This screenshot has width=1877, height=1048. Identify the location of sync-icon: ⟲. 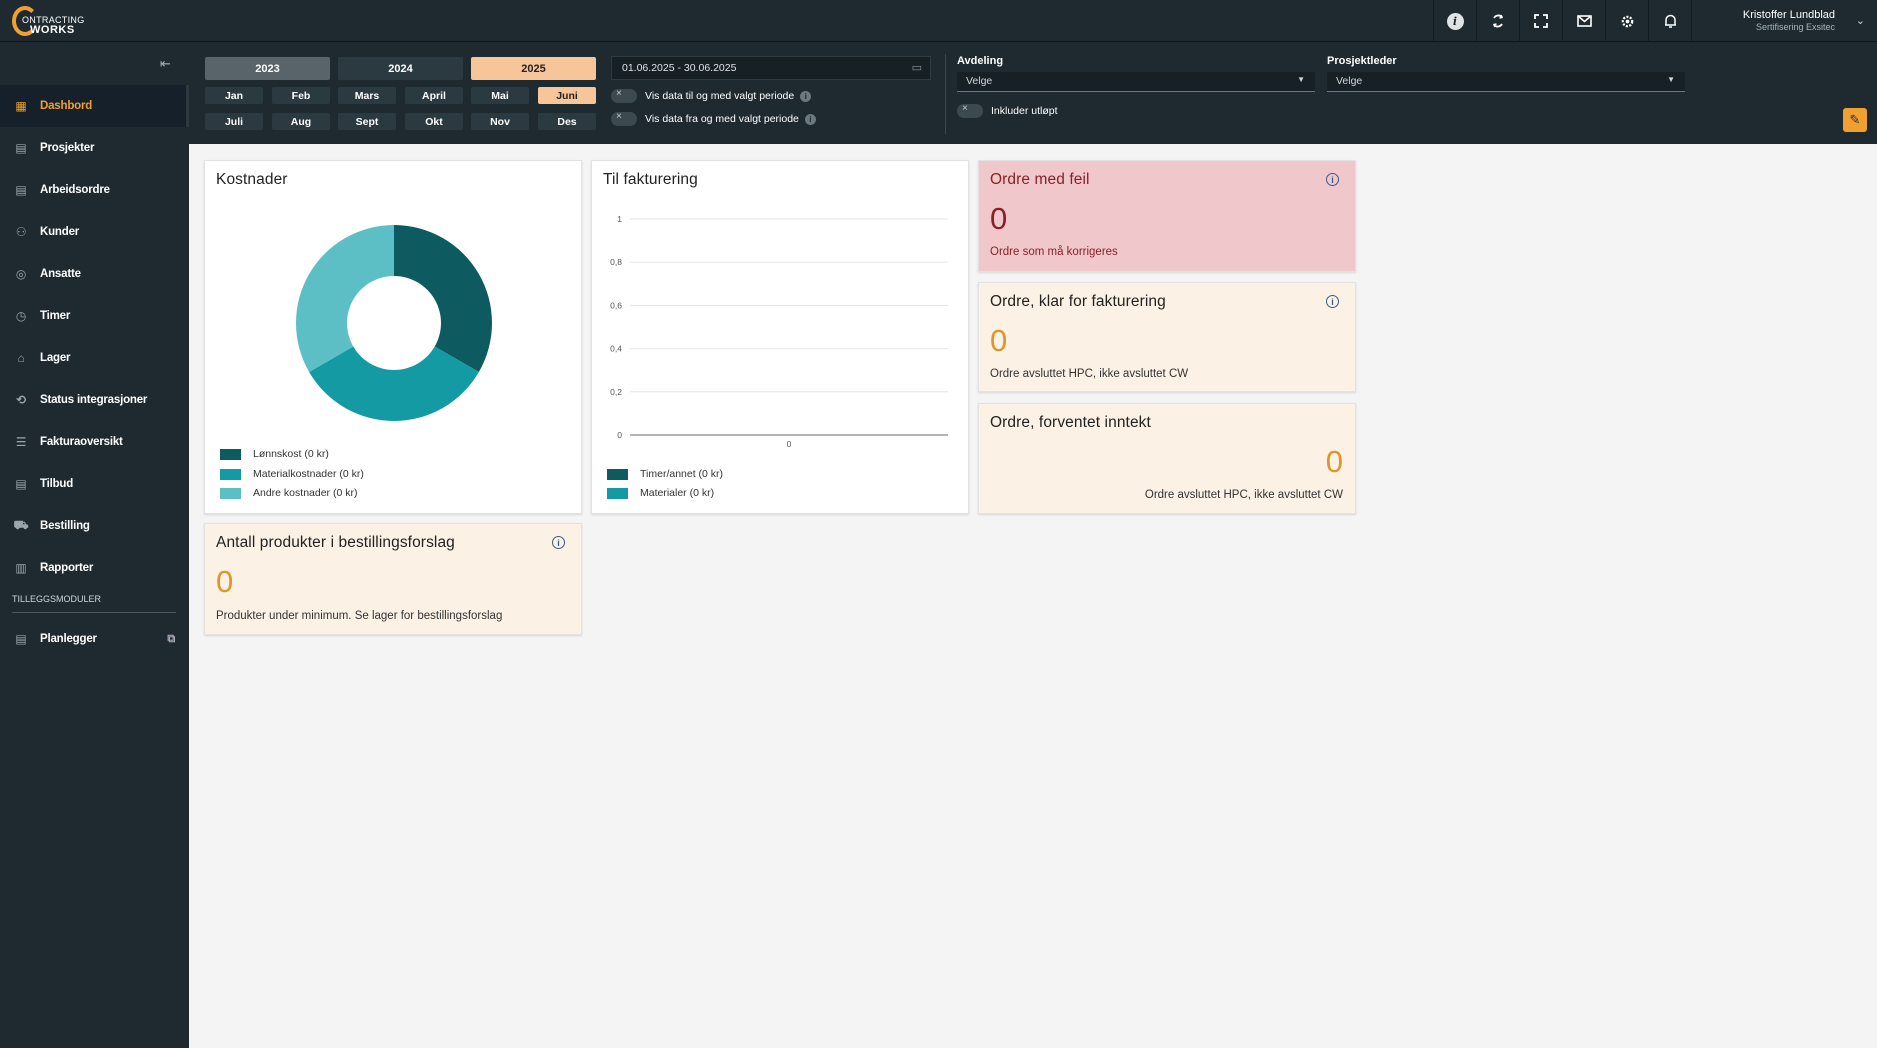
(21, 400).